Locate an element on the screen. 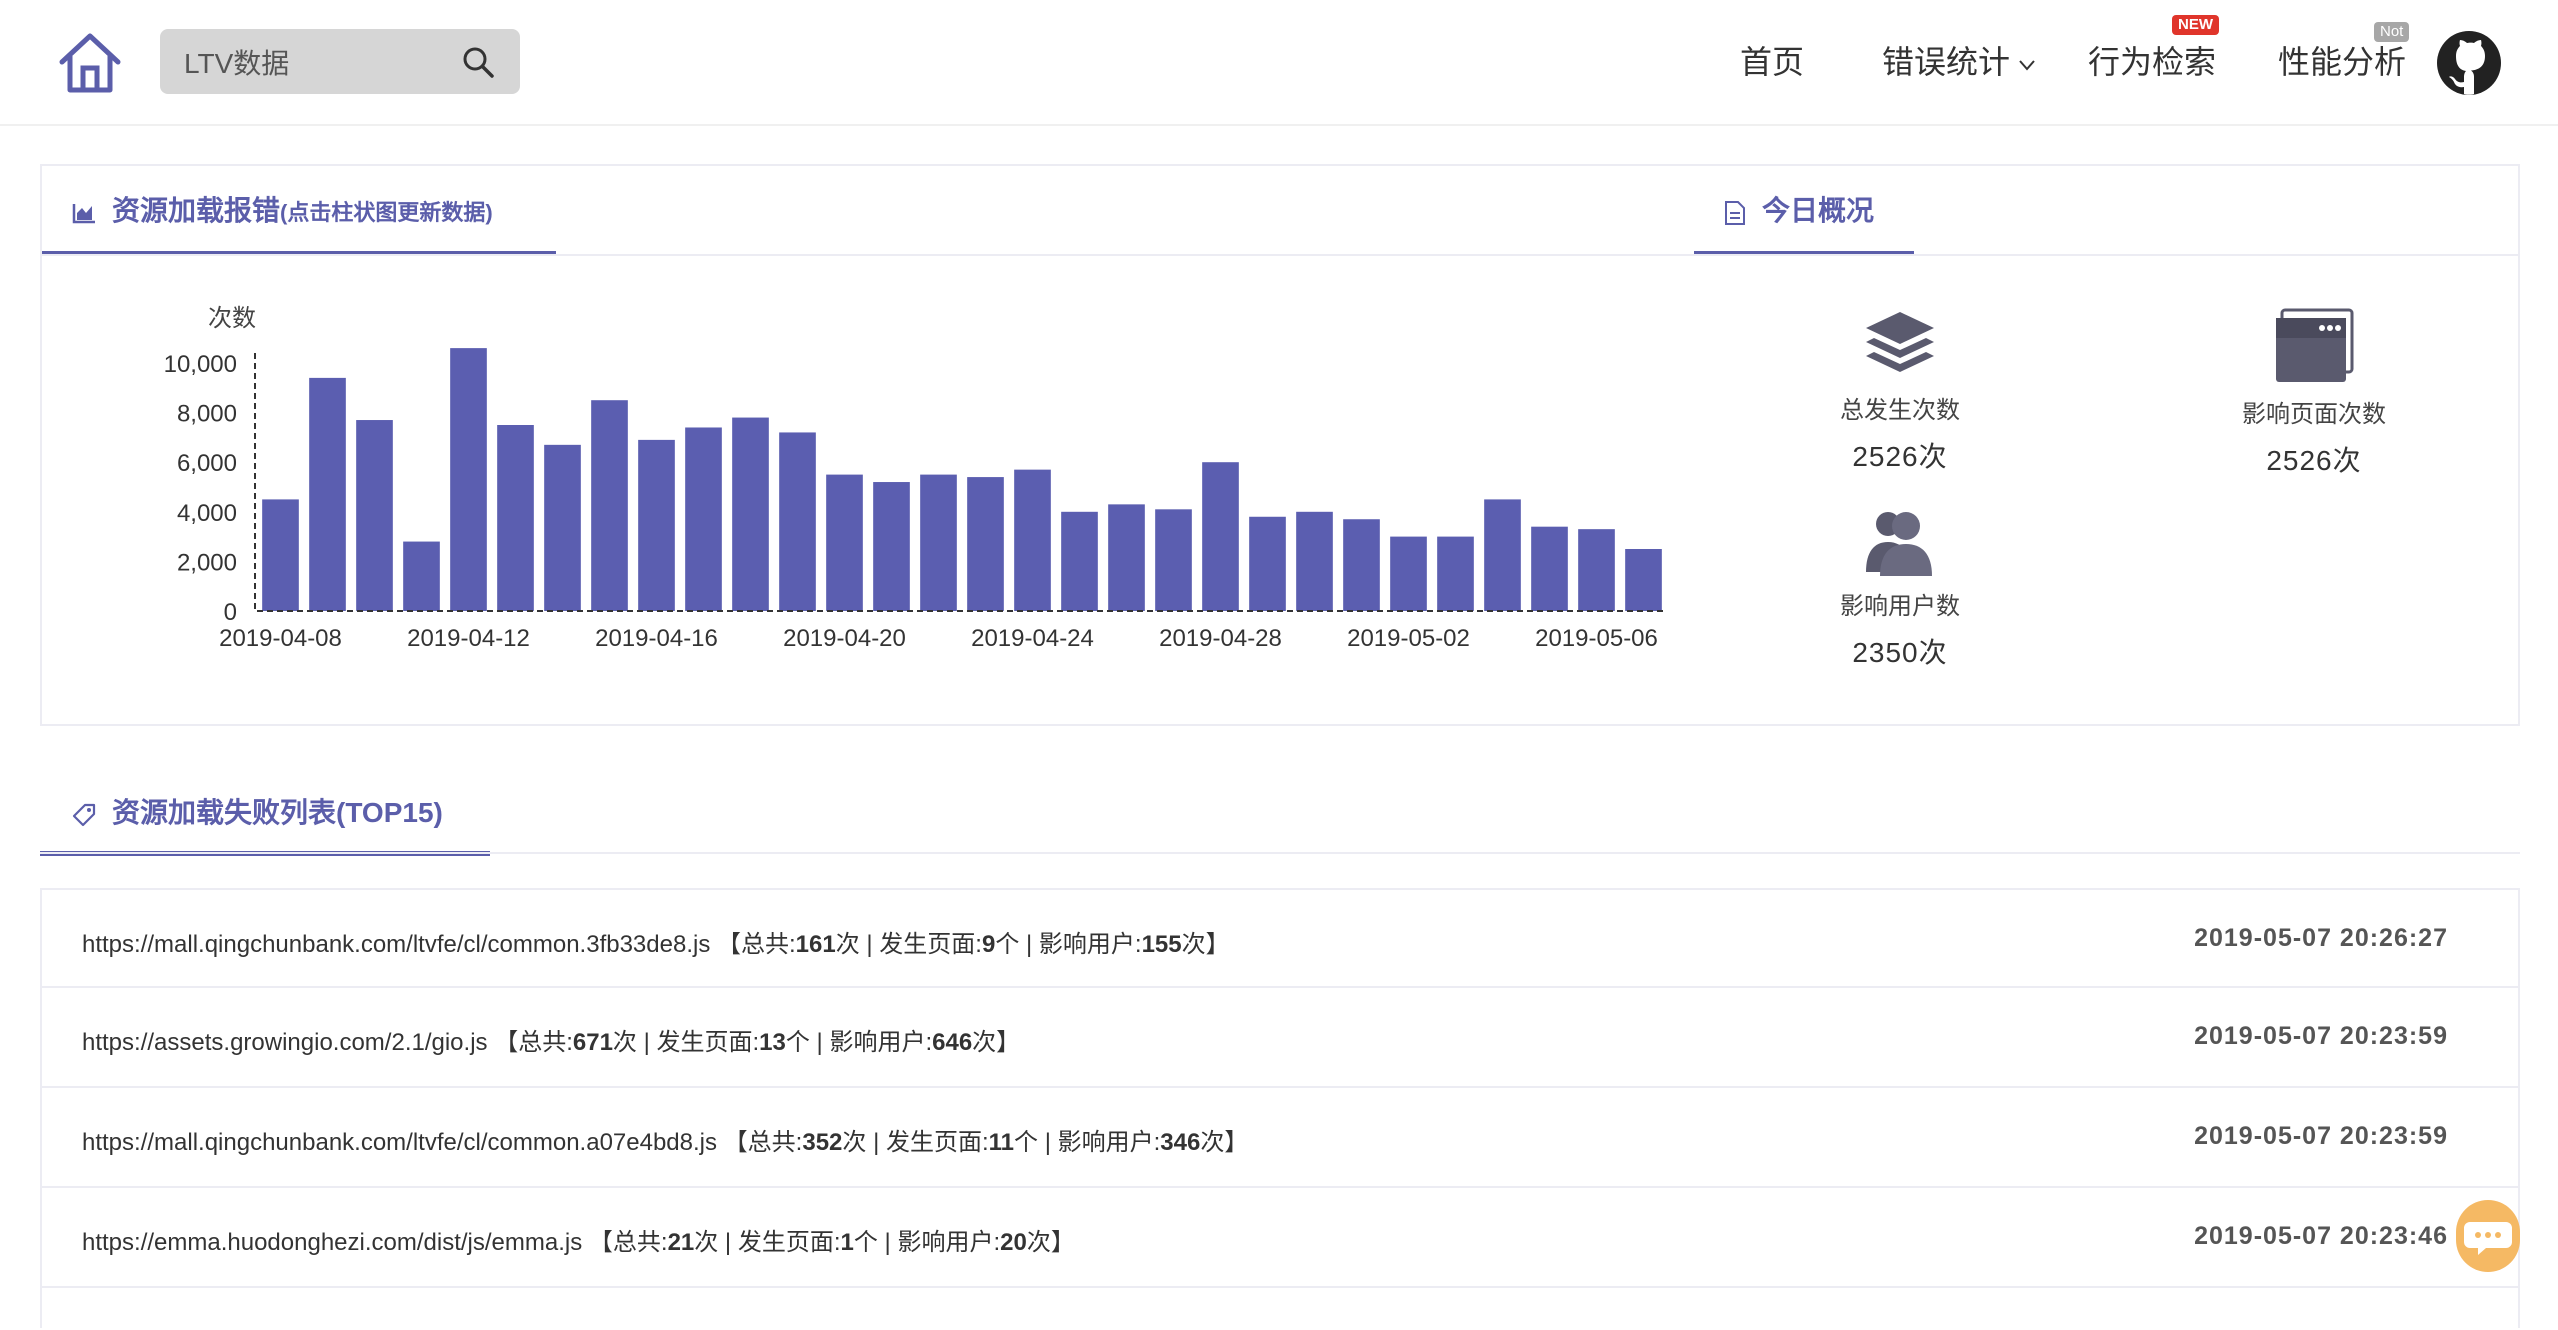 The width and height of the screenshot is (2558, 1330). stat-affected-users: 影响用户数 2350次 is located at coordinates (1900, 588).